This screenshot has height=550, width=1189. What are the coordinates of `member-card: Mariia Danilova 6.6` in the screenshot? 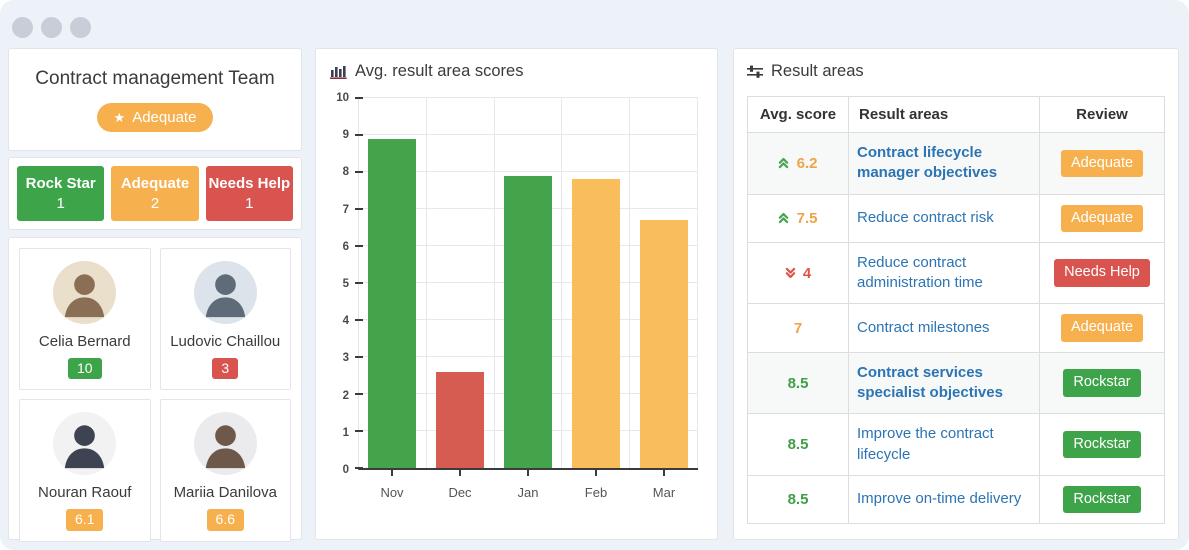 It's located at (225, 470).